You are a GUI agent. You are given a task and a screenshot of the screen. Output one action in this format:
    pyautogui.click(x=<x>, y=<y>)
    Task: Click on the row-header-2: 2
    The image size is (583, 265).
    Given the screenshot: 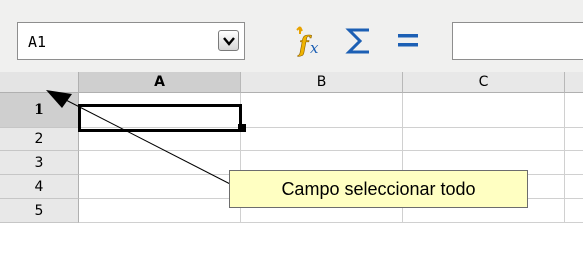 What is the action you would take?
    pyautogui.click(x=39, y=139)
    